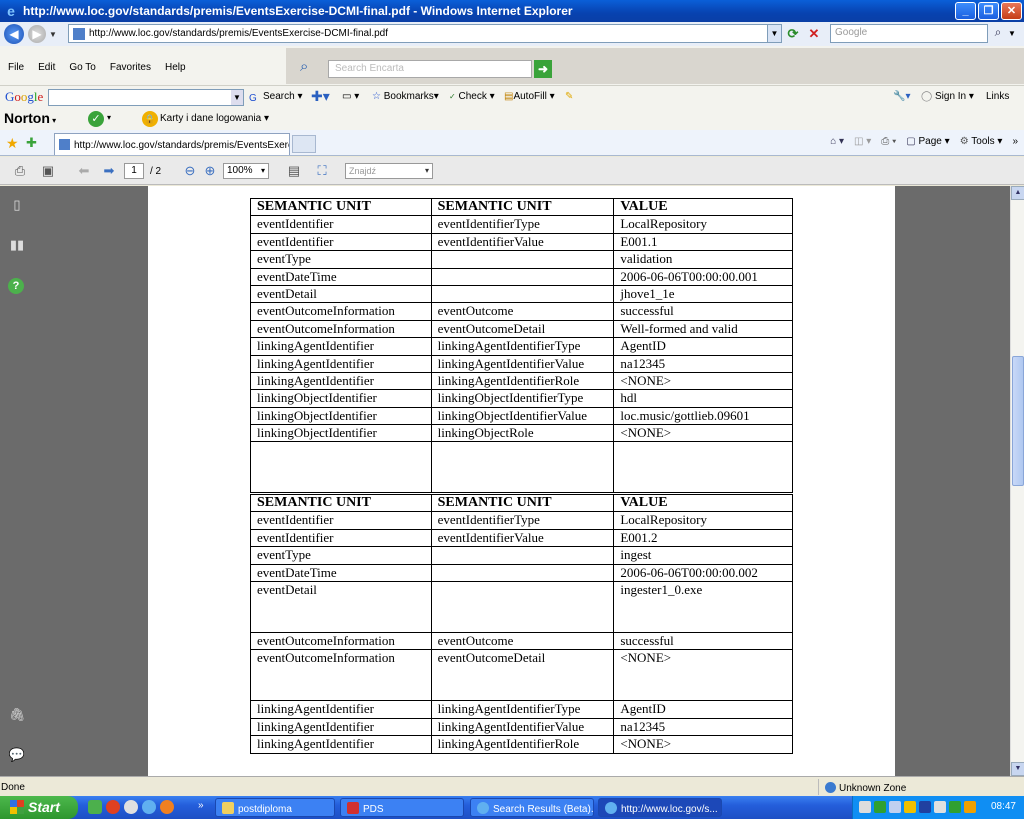 This screenshot has width=1024, height=819. What do you see at coordinates (895, 807) in the screenshot?
I see `network-icon` at bounding box center [895, 807].